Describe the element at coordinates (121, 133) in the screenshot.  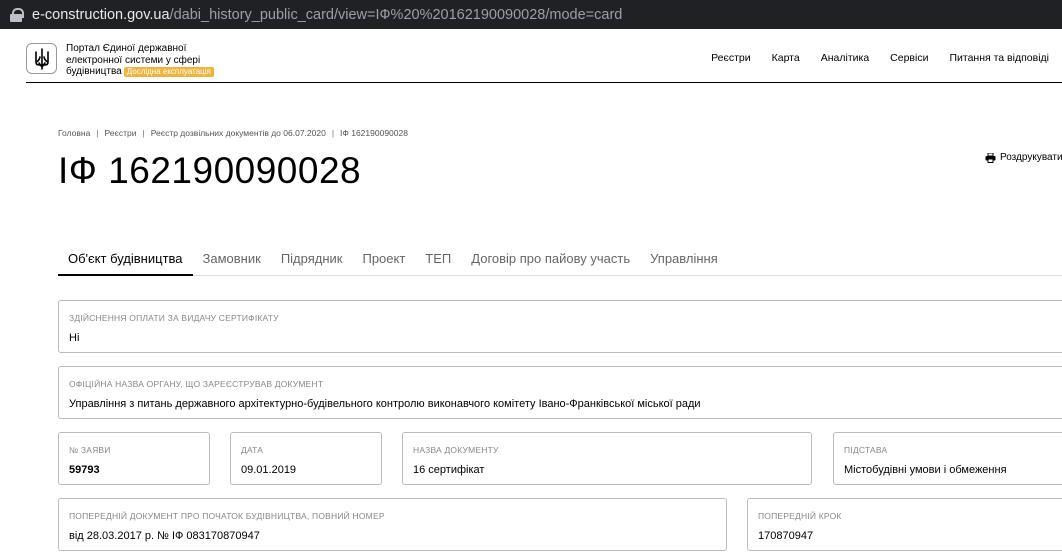
I see `breadcrumb-registries: Реєстри` at that location.